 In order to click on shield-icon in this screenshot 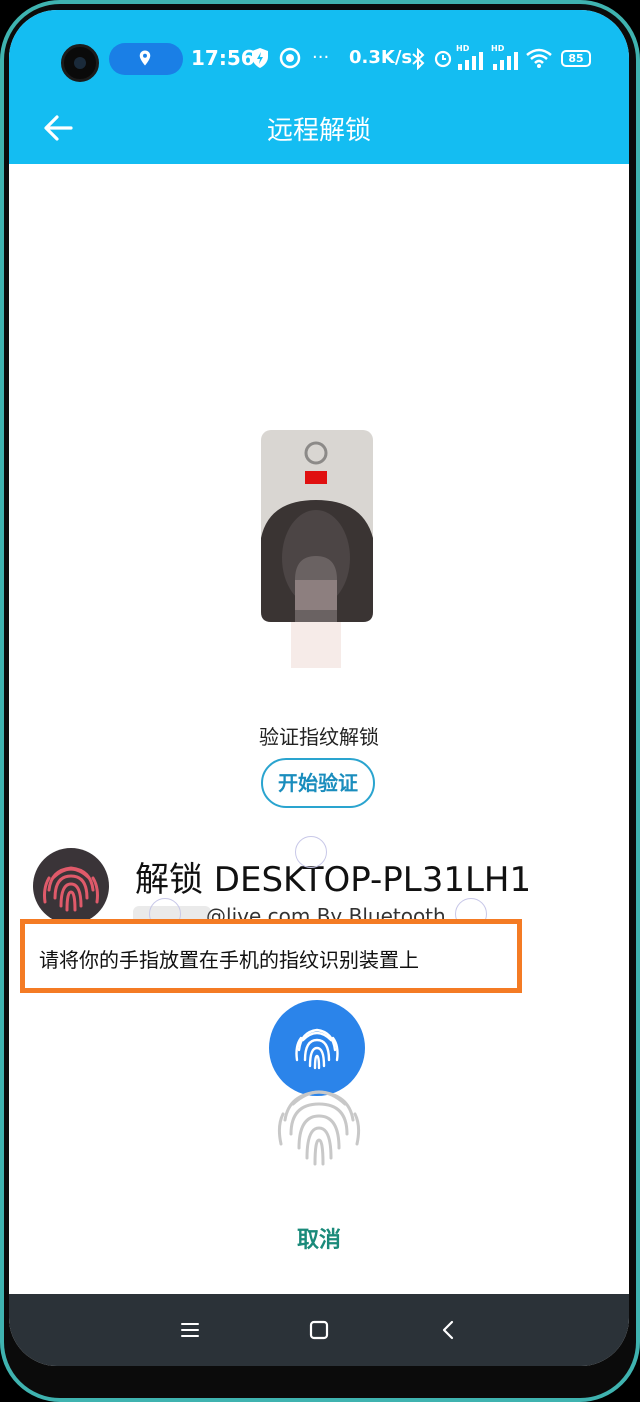, I will do `click(260, 58)`.